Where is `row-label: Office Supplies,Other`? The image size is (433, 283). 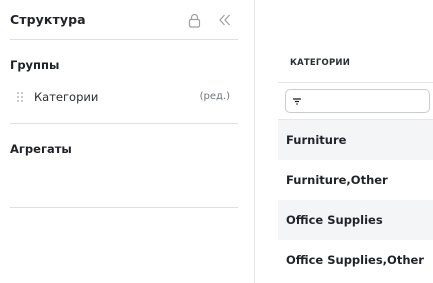
row-label: Office Supplies,Other is located at coordinates (355, 260).